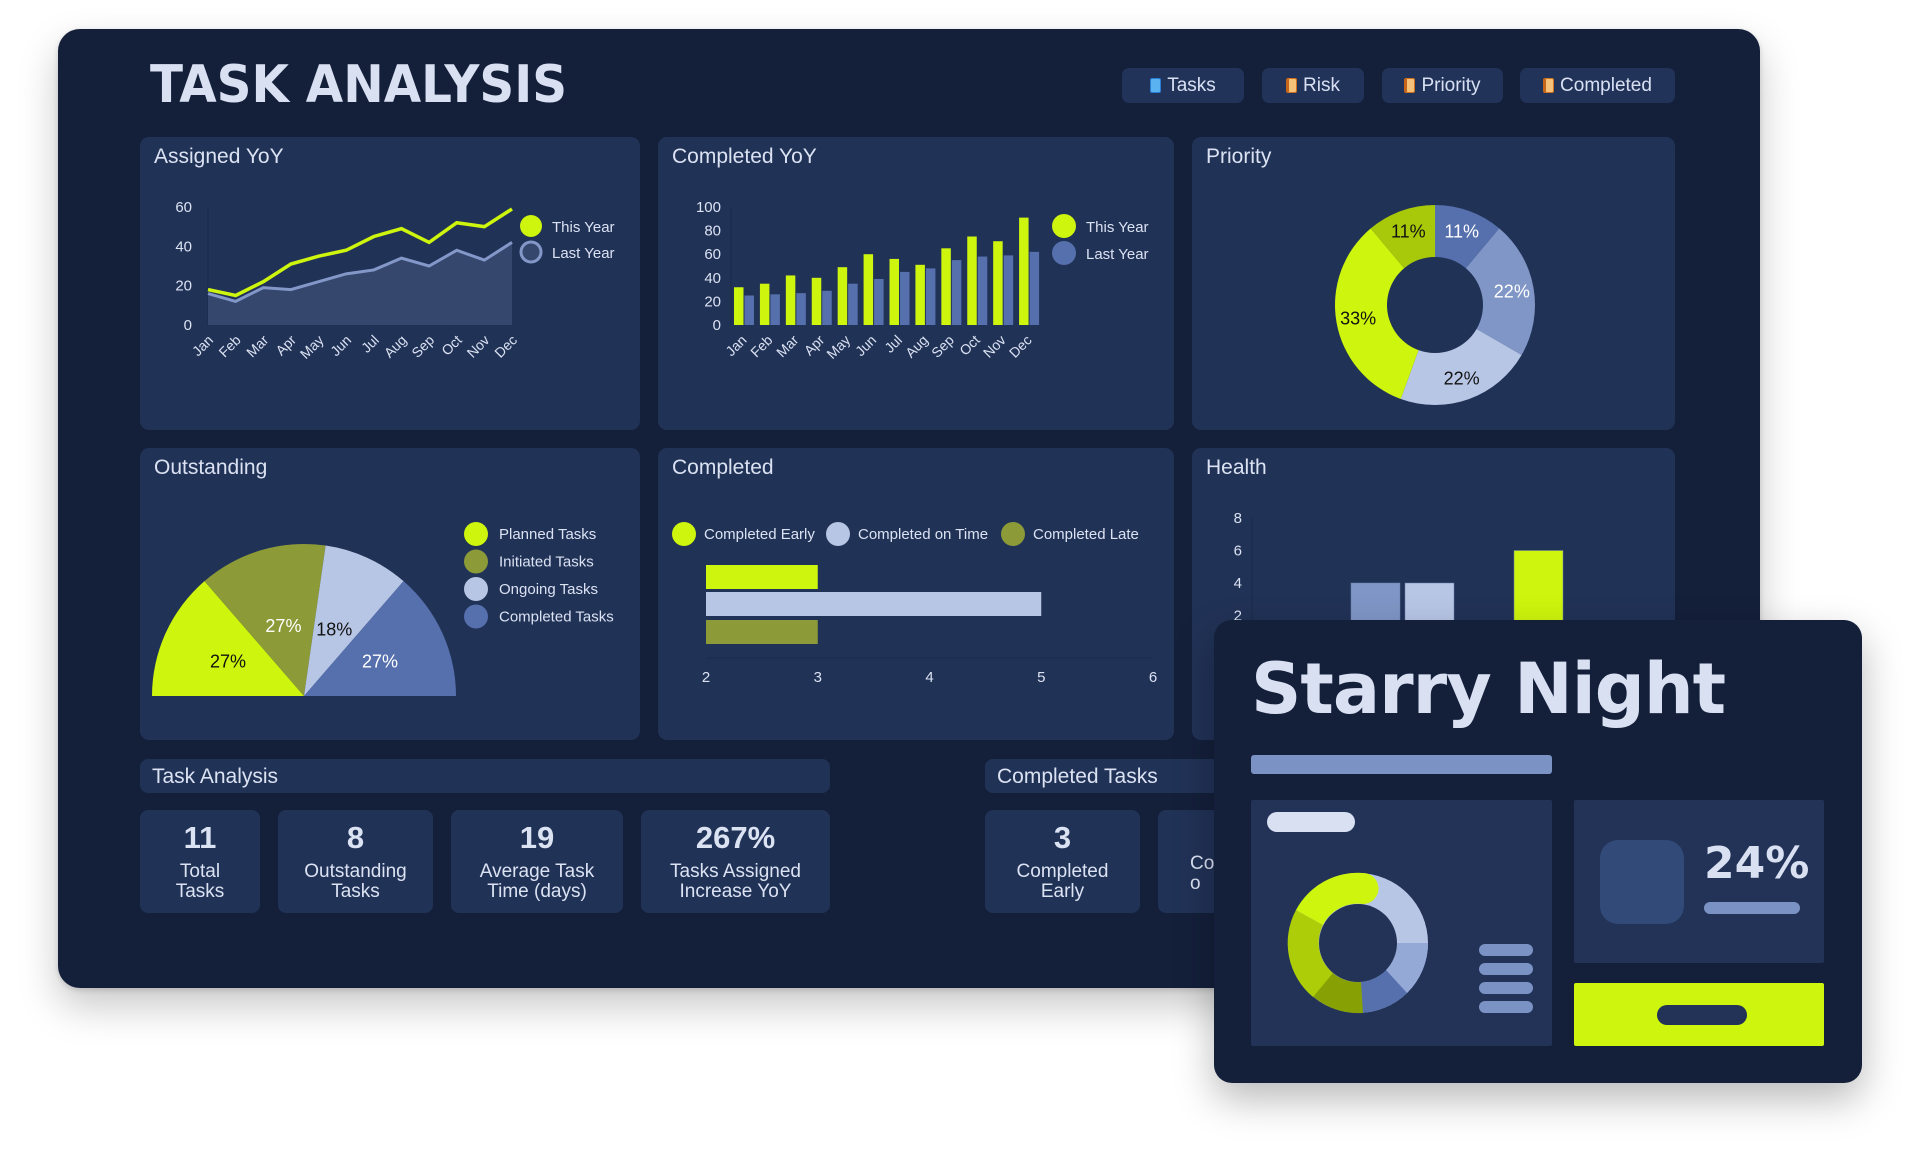 Image resolution: width=1920 pixels, height=1172 pixels. I want to click on kpi-average-task-time: 19 Average Task Time (days), so click(537, 861).